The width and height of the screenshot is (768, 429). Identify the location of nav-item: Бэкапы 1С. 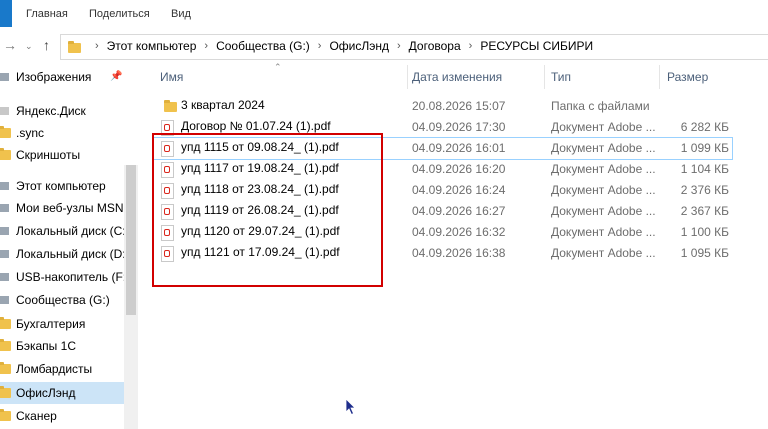
(62, 346).